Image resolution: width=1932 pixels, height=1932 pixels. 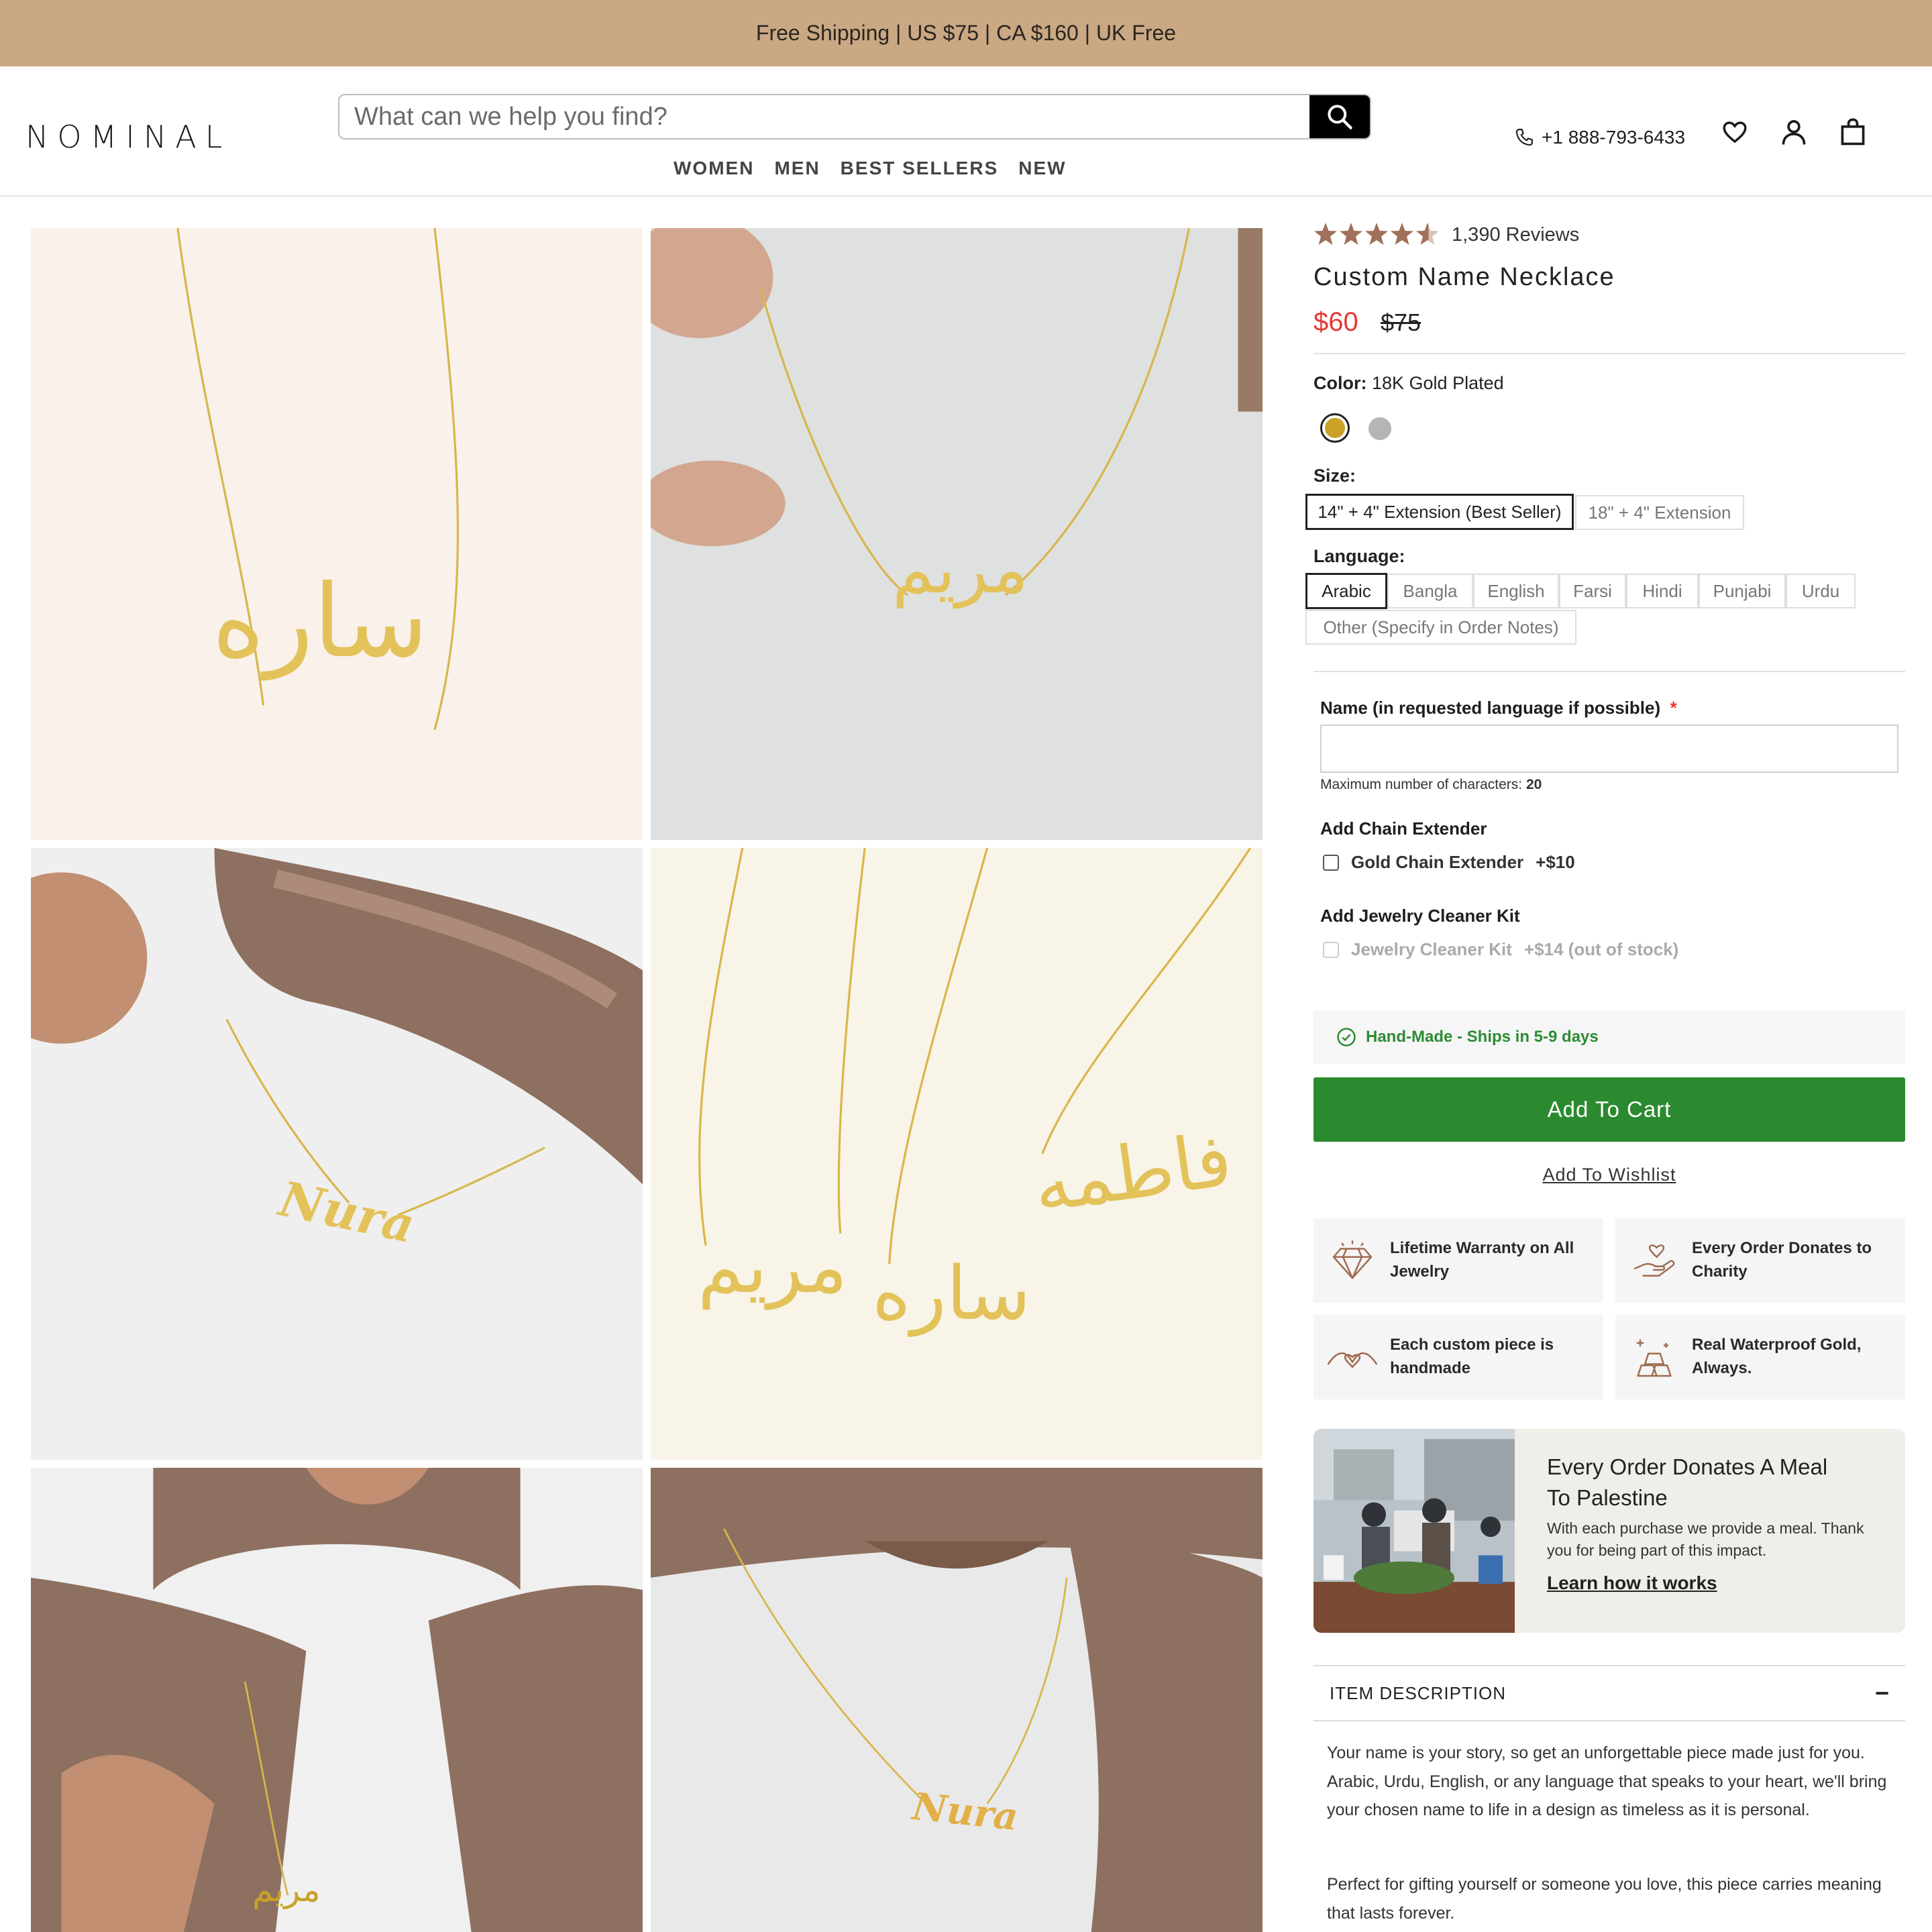 What do you see at coordinates (1446, 234) in the screenshot?
I see `rating: 1,390 Reviews` at bounding box center [1446, 234].